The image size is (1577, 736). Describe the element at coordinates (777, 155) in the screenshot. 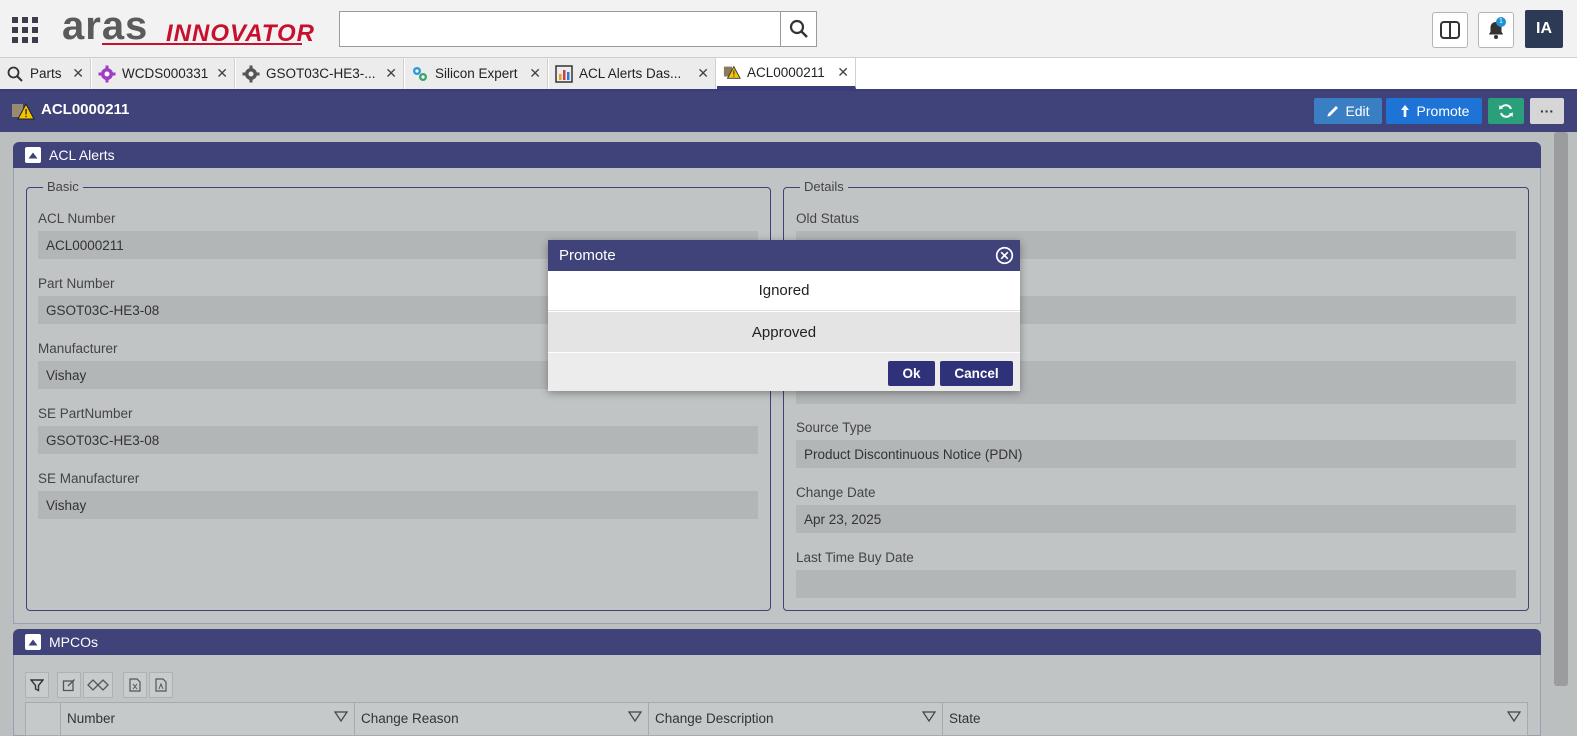

I see `acl-alerts-section-header: ACL Alerts` at that location.